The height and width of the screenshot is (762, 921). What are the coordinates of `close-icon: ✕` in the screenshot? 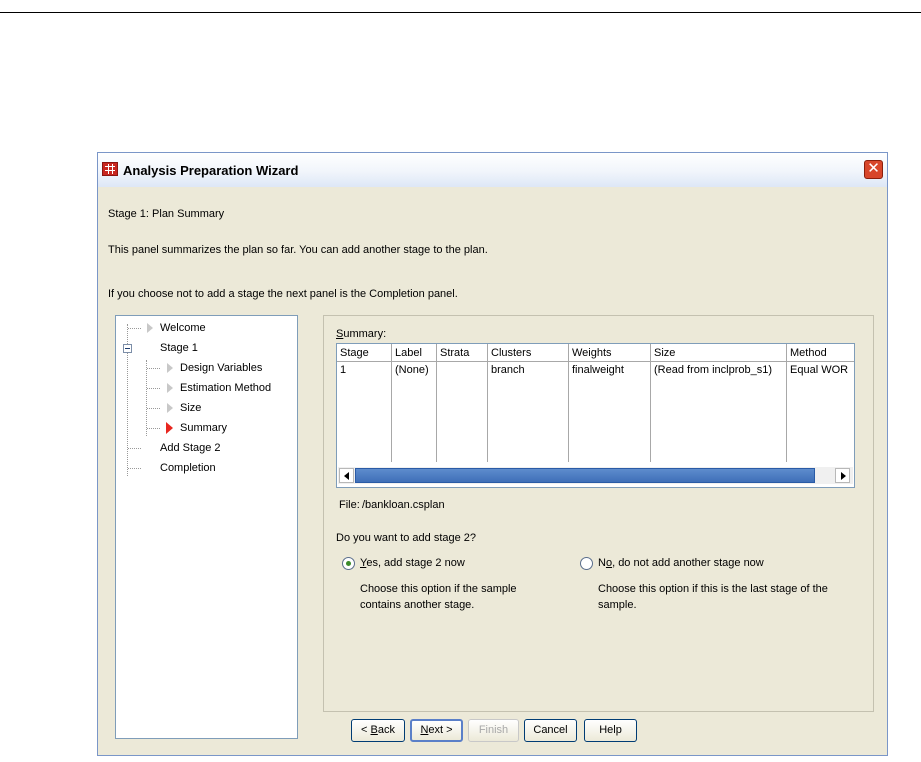 It's located at (873, 169).